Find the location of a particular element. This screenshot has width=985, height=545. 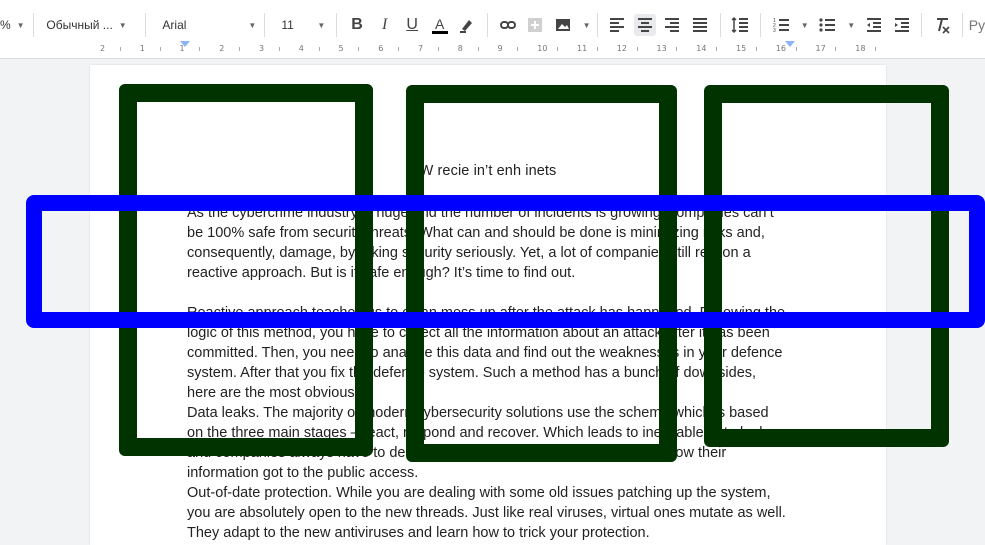

ruler-track: 2 1 1 2 3 4 5 6 7 8 9 10 11 12 13 14 15 16 17 18 is located at coordinates (487, 49).